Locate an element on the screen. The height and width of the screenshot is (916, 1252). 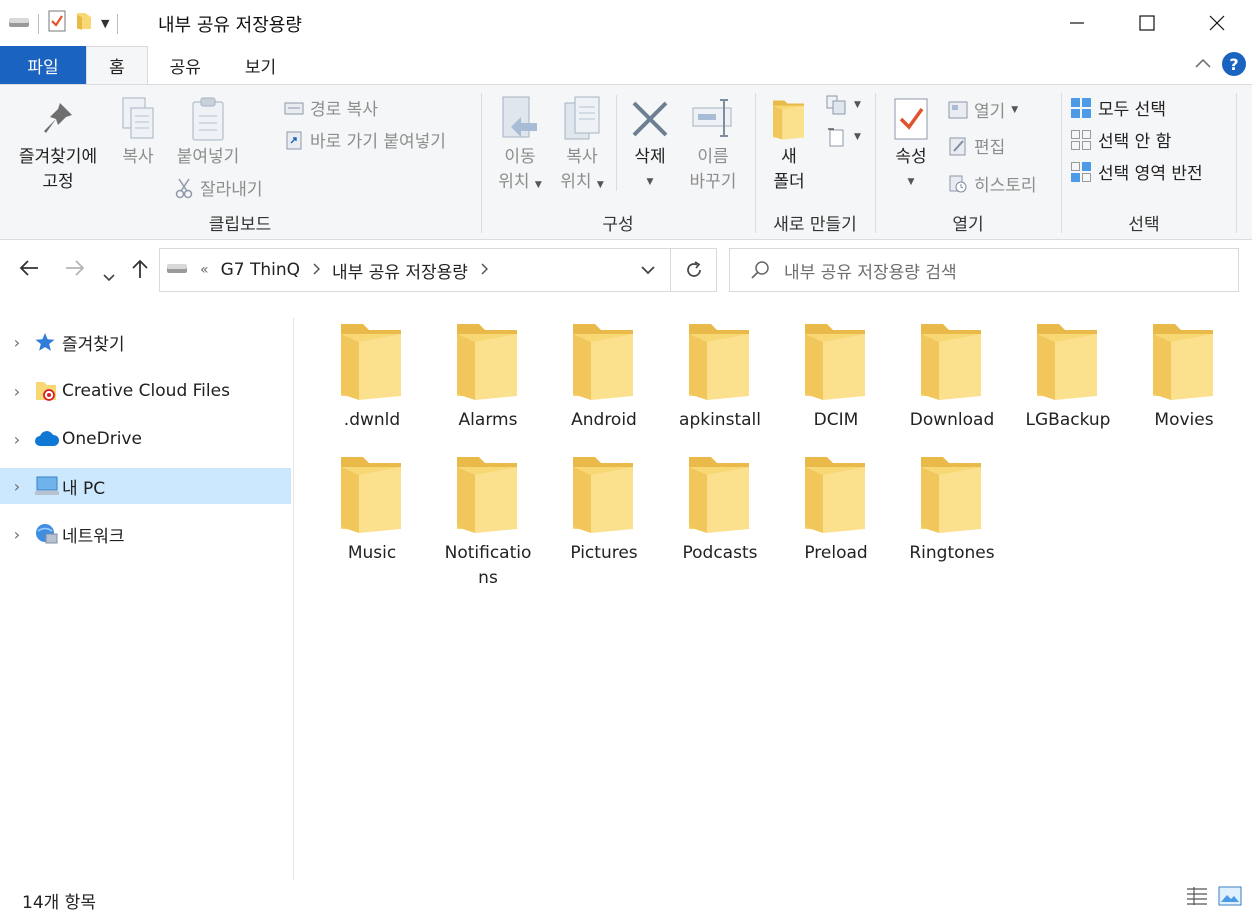
select-none-button: 선택 안 함 is located at coordinates (1120, 139).